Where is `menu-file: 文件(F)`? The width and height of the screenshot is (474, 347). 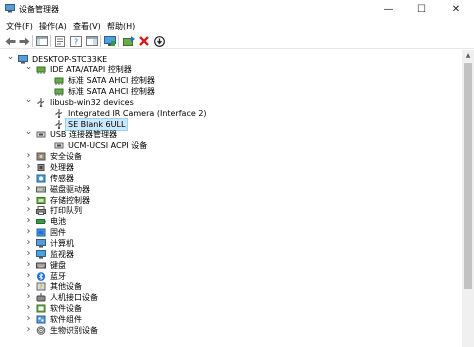 menu-file: 文件(F) is located at coordinates (19, 26).